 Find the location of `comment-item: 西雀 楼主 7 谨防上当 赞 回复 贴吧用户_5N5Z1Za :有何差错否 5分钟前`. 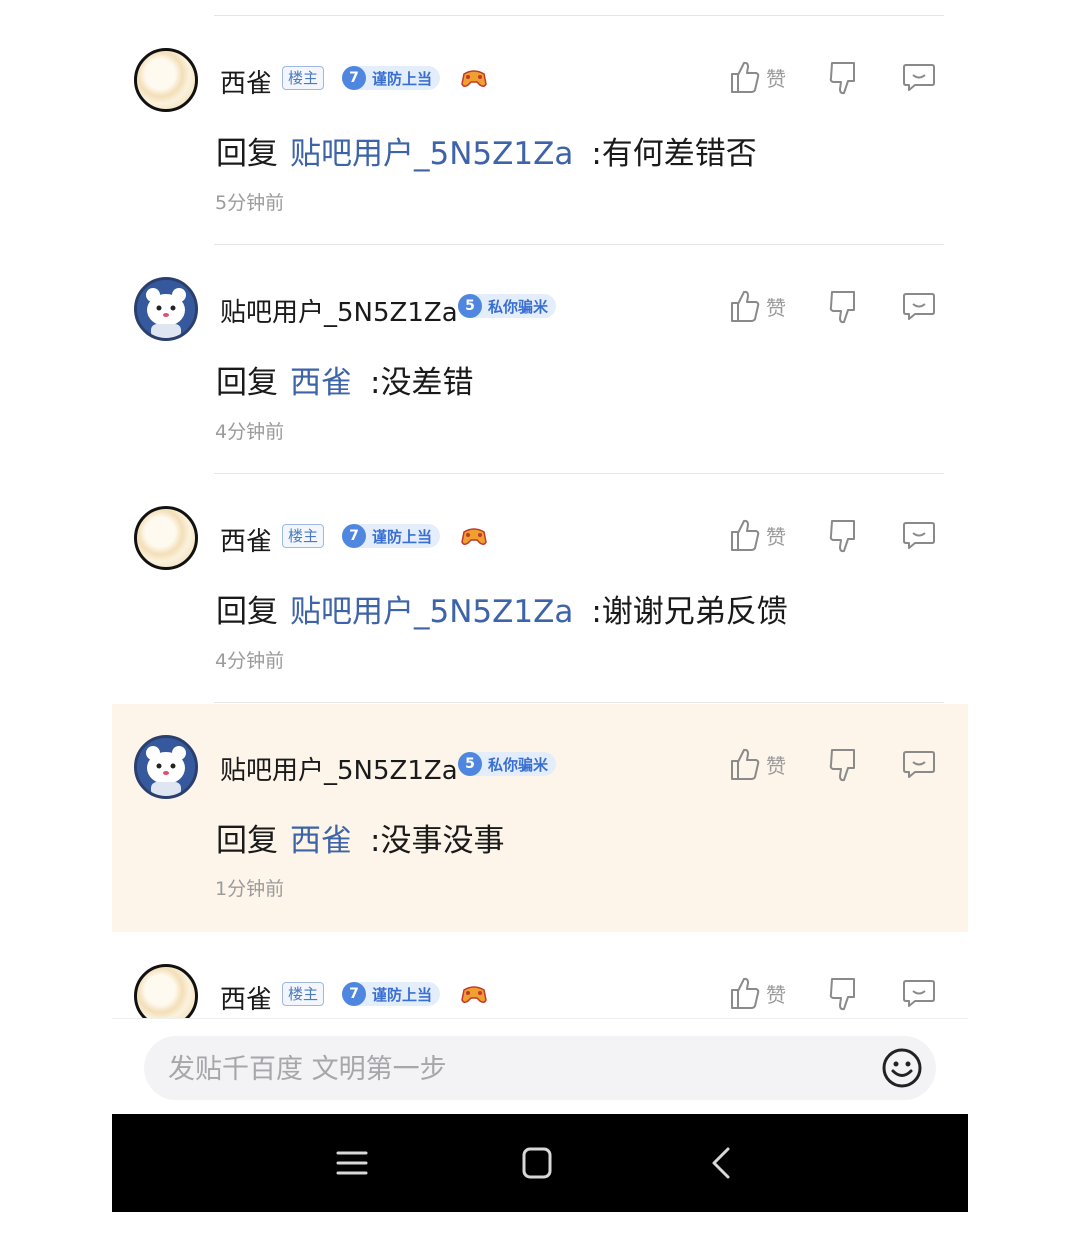

comment-item: 西雀 楼主 7 谨防上当 赞 回复 贴吧用户_5N5Z1Za :有何差错否 5分钟前 is located at coordinates (540, 137).